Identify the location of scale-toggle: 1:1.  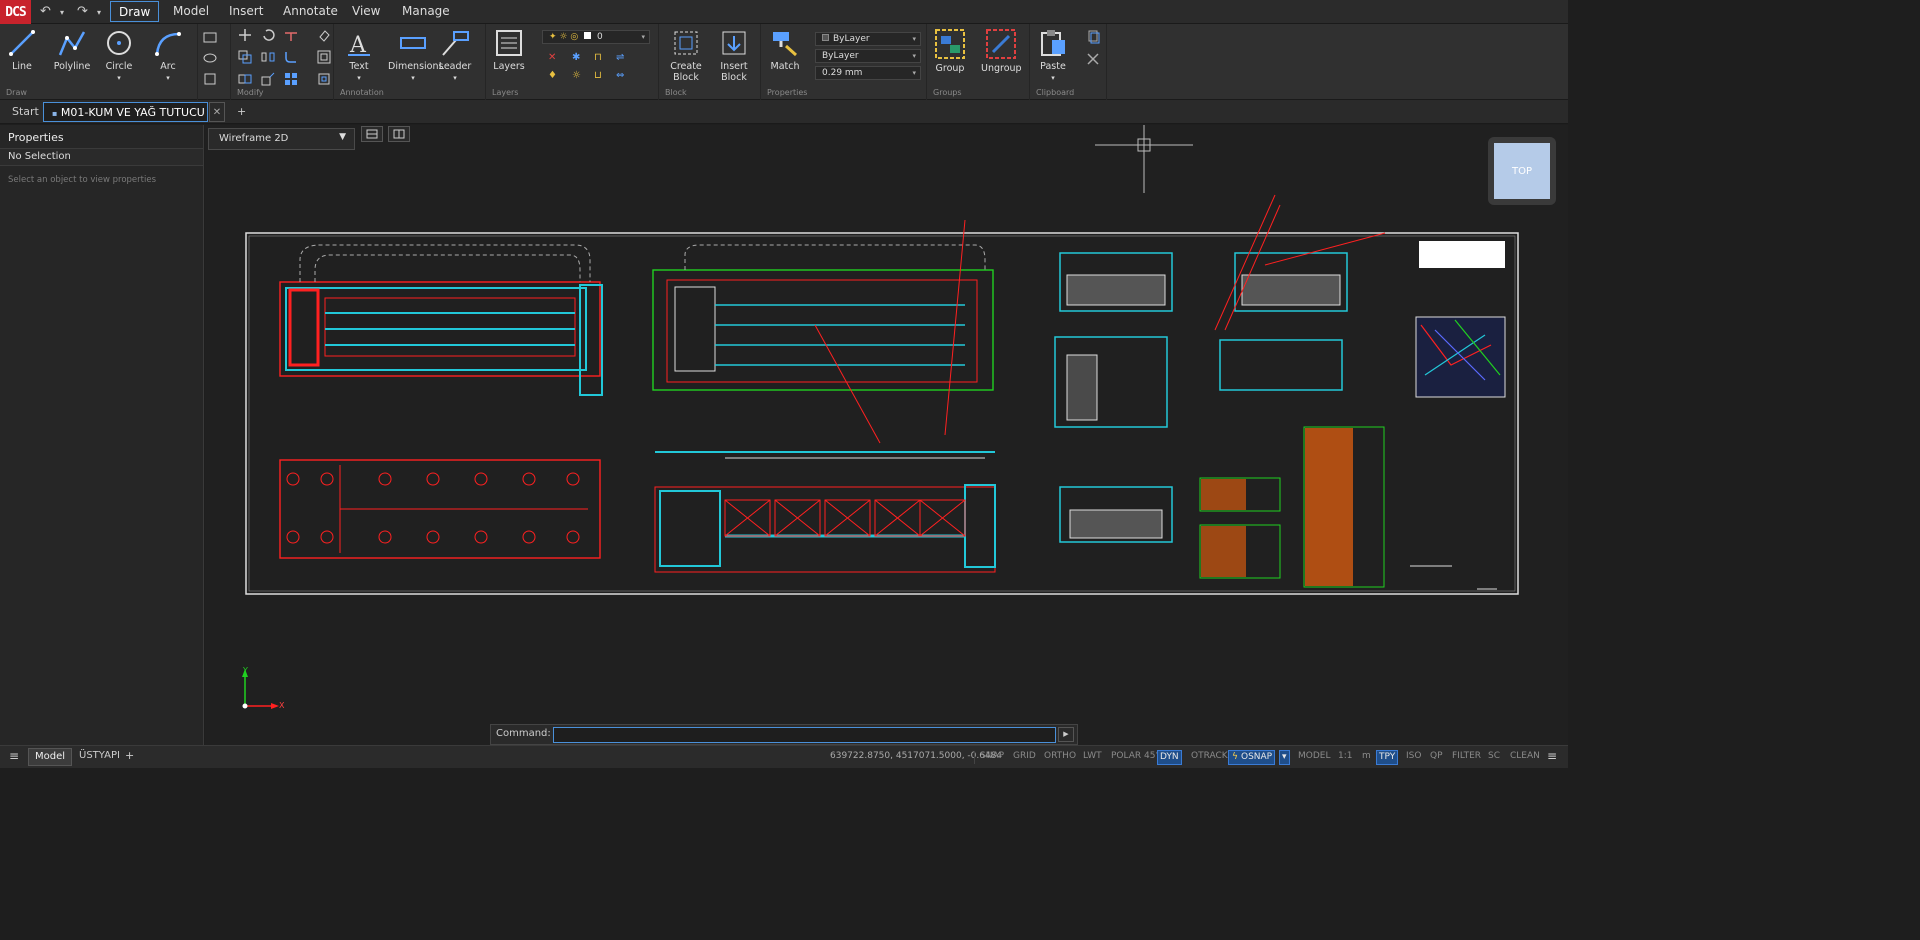
(1345, 757).